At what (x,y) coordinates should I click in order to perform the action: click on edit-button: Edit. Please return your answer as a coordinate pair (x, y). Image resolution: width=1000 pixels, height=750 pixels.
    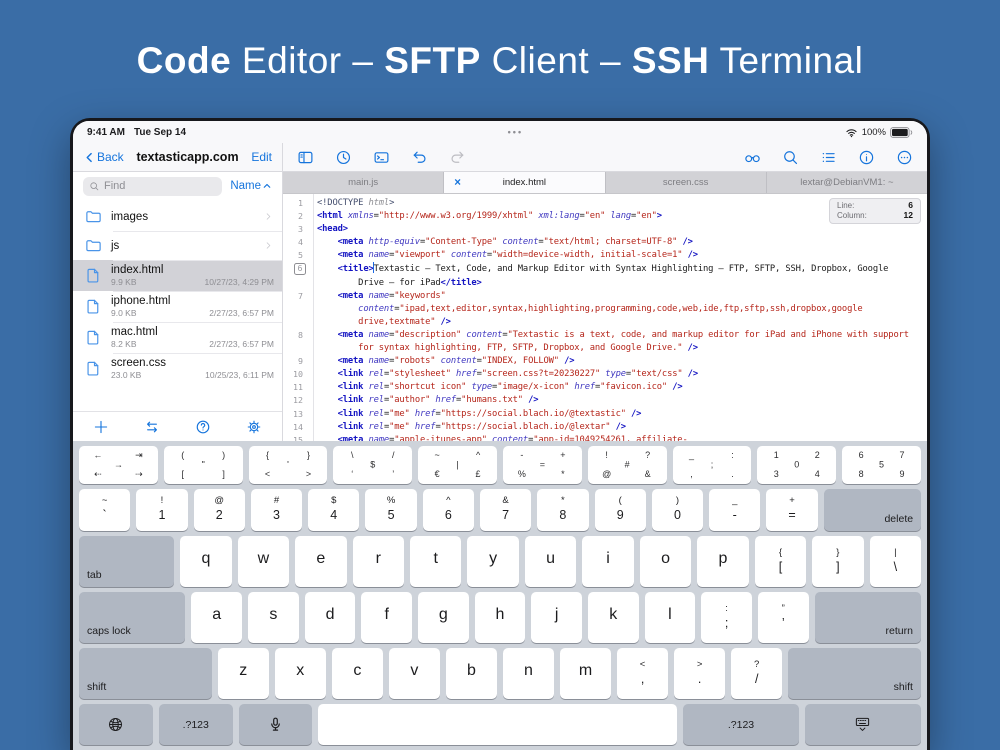
    Looking at the image, I should click on (261, 157).